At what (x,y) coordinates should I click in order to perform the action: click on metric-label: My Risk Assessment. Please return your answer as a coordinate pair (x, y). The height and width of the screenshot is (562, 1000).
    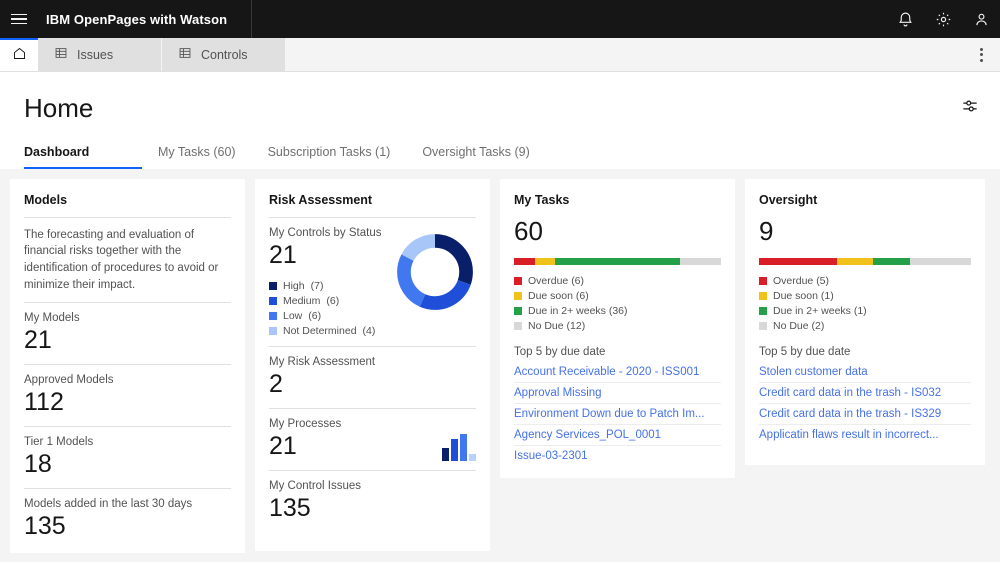
    Looking at the image, I should click on (322, 361).